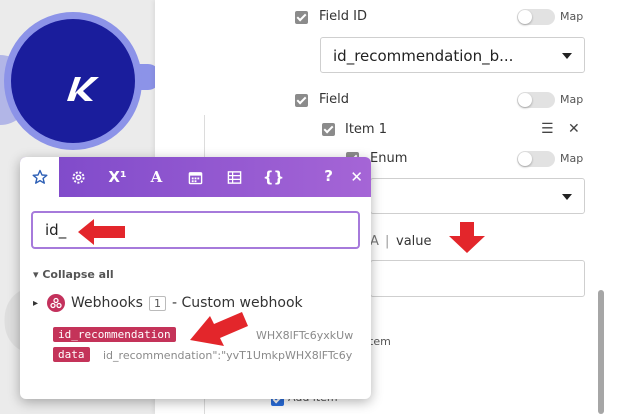 The height and width of the screenshot is (414, 623). Describe the element at coordinates (157, 303) in the screenshot. I see `module-count-badge: 1` at that location.